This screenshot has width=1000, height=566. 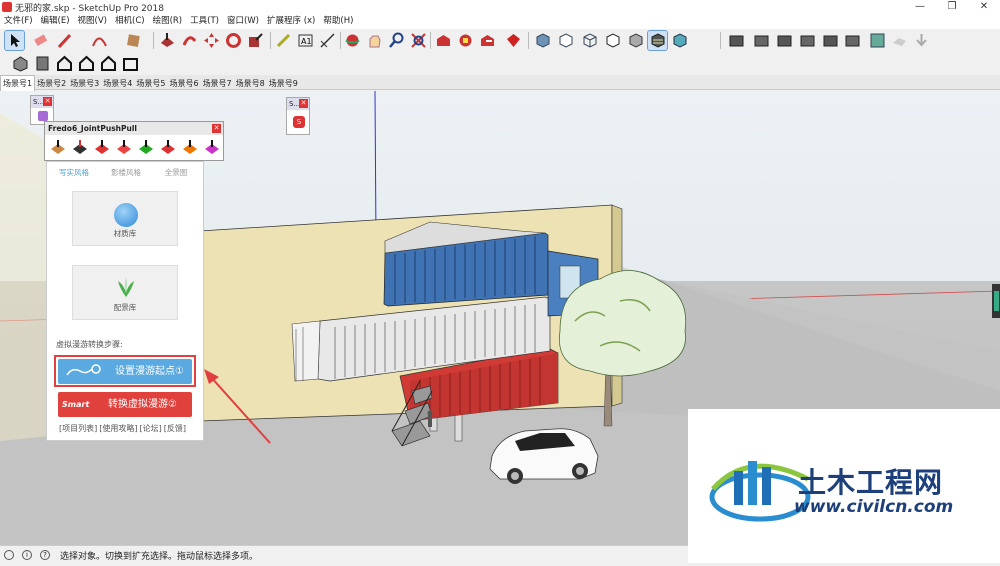 What do you see at coordinates (55, 21) in the screenshot?
I see `menu-edit: 编辑(E)` at bounding box center [55, 21].